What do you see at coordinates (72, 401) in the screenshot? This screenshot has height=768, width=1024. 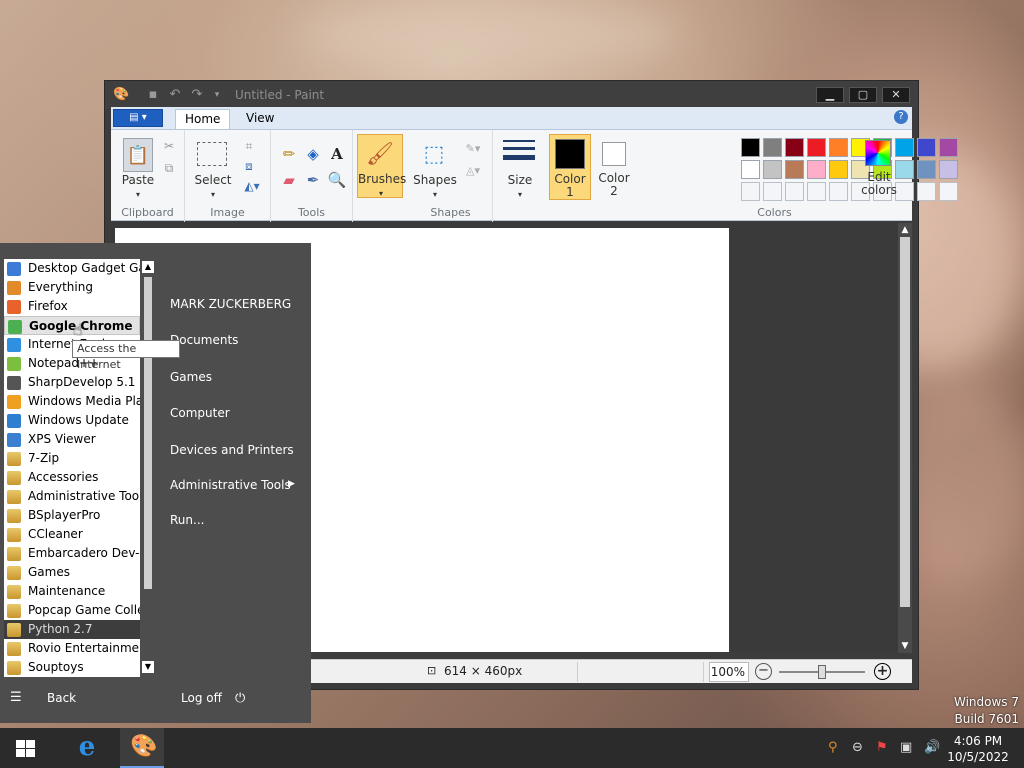 I see `program-item: Windows Media Player` at bounding box center [72, 401].